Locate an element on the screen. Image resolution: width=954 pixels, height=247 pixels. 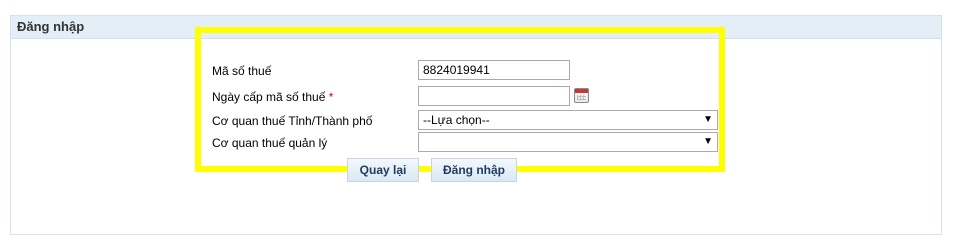
tax-code-value: 8824019941 is located at coordinates (456, 70).